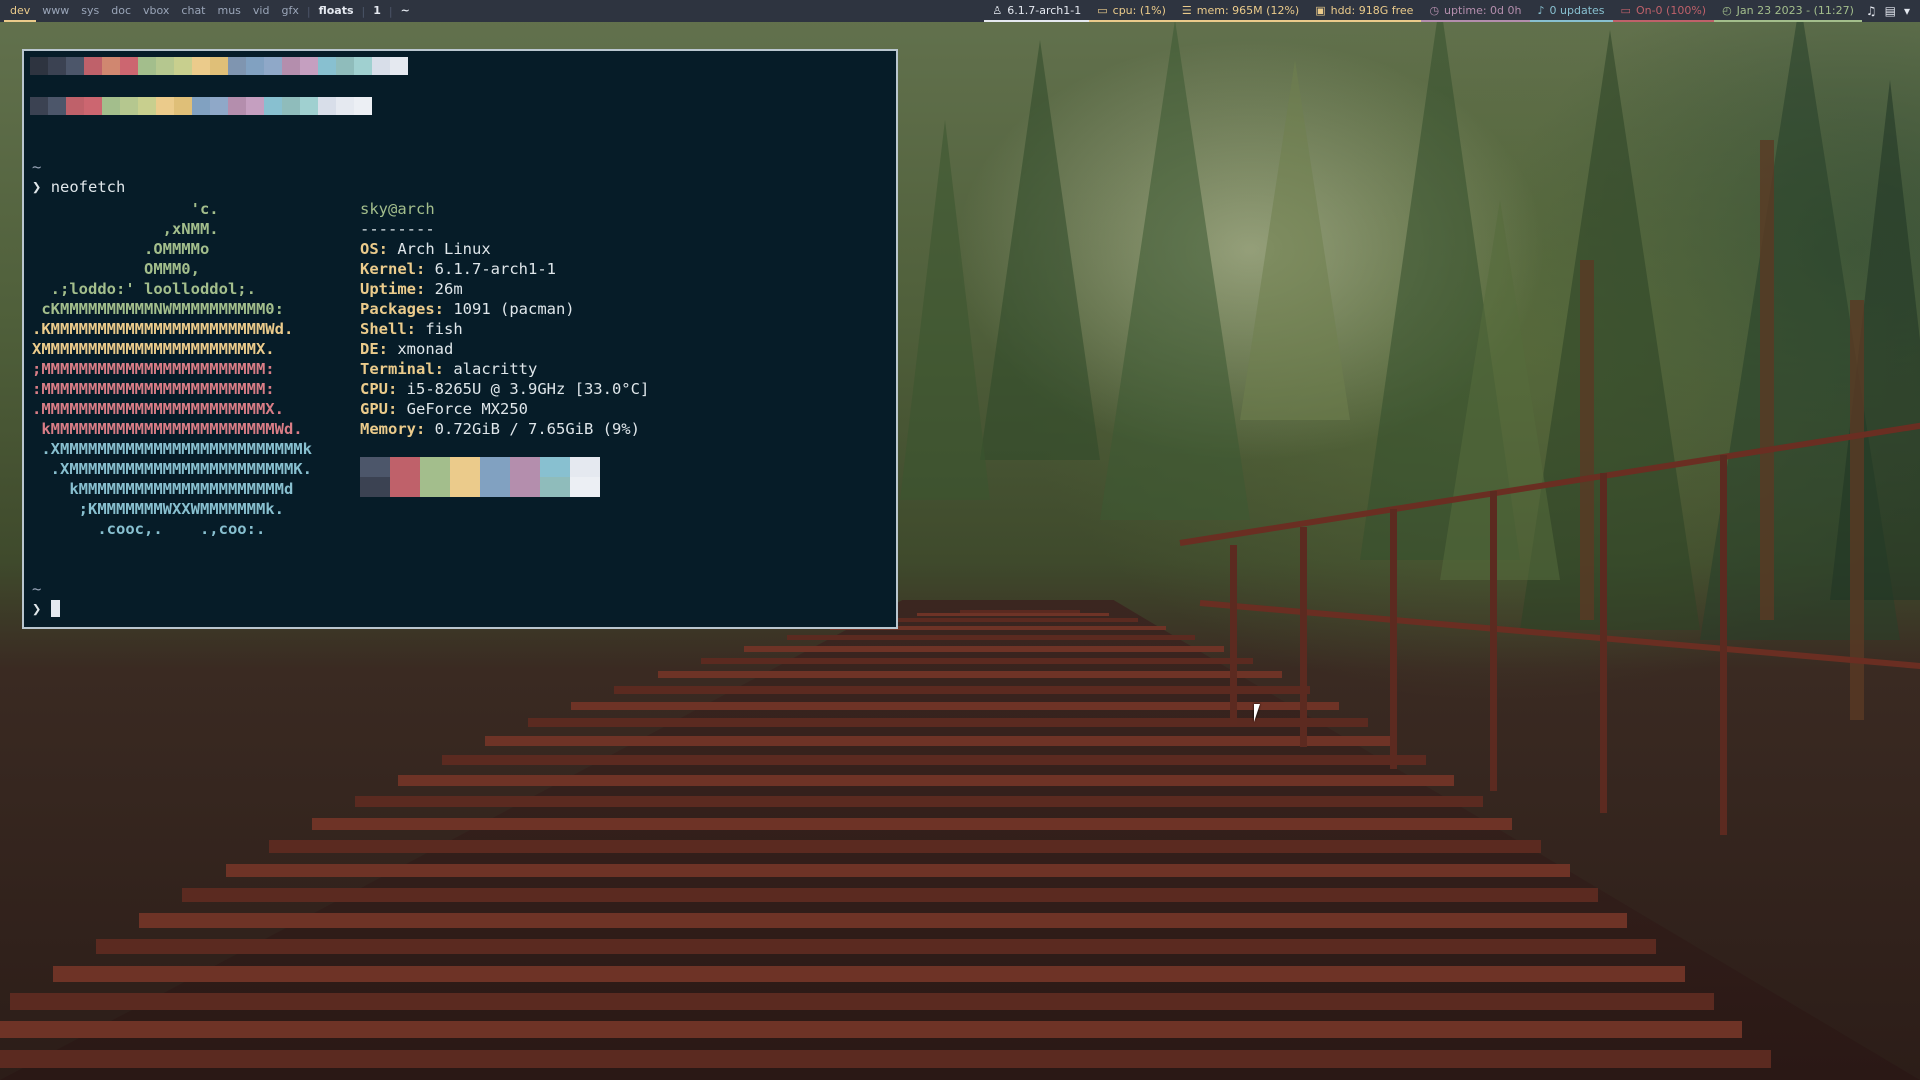  Describe the element at coordinates (495, 269) in the screenshot. I see `info-value: 6.1.7-arch1-1` at that location.